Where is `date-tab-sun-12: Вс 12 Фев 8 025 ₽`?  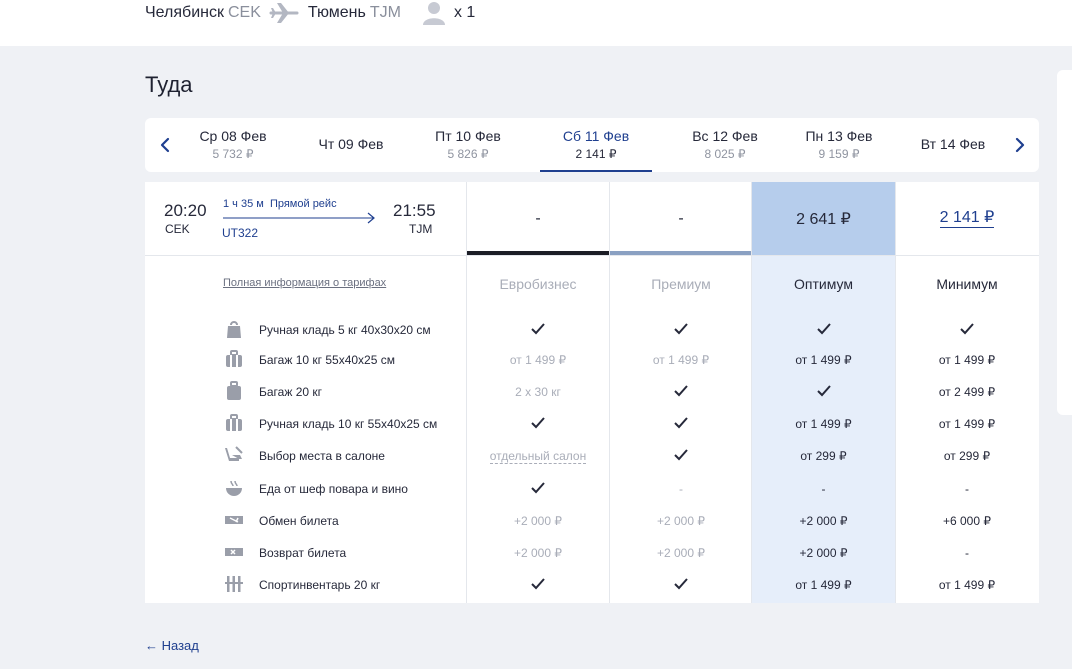
date-tab-sun-12: Вс 12 Фев 8 025 ₽ is located at coordinates (725, 145).